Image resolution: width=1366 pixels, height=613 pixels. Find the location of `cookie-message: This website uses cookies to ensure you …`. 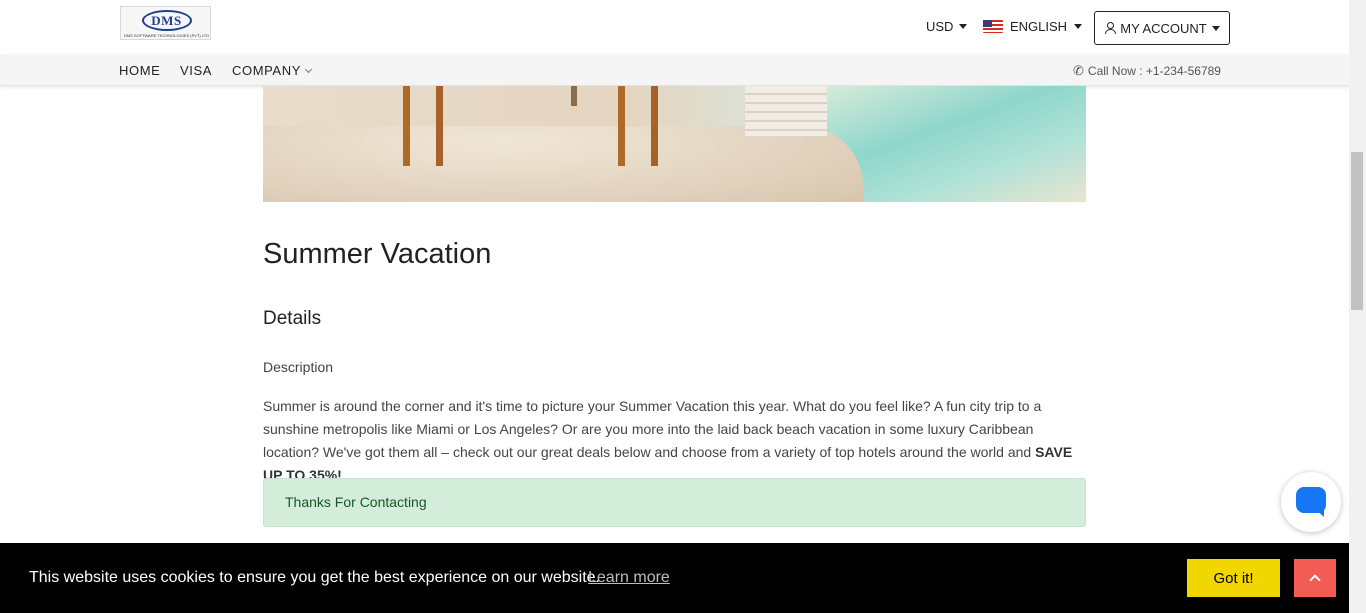

cookie-message: This website uses cookies to ensure you … is located at coordinates (314, 577).